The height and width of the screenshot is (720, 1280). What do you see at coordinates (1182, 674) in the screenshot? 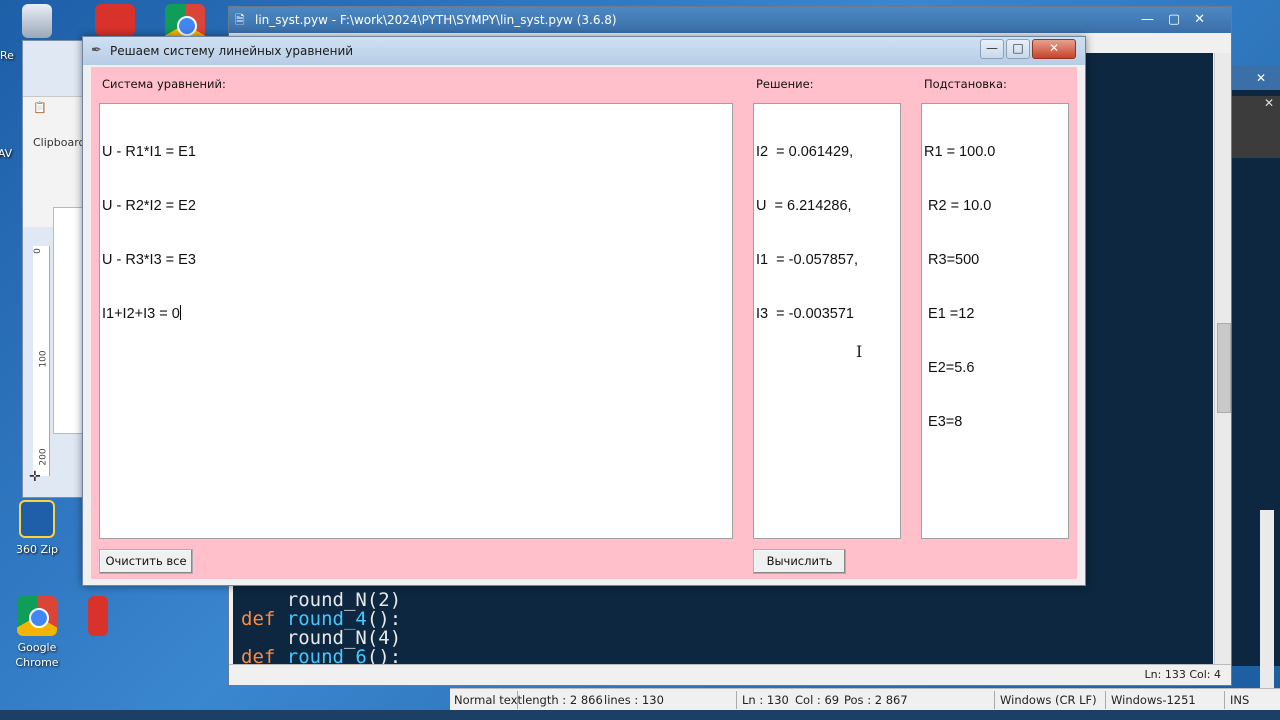
I see `cursor-position: Ln: 133 Col: 4` at bounding box center [1182, 674].